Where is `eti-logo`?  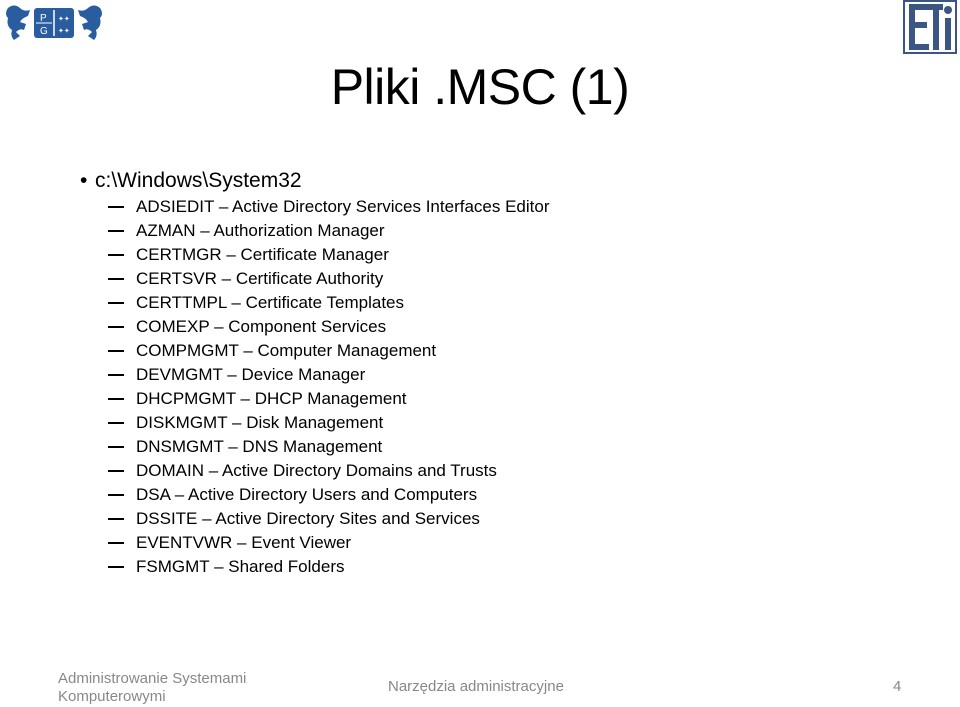 eti-logo is located at coordinates (930, 27).